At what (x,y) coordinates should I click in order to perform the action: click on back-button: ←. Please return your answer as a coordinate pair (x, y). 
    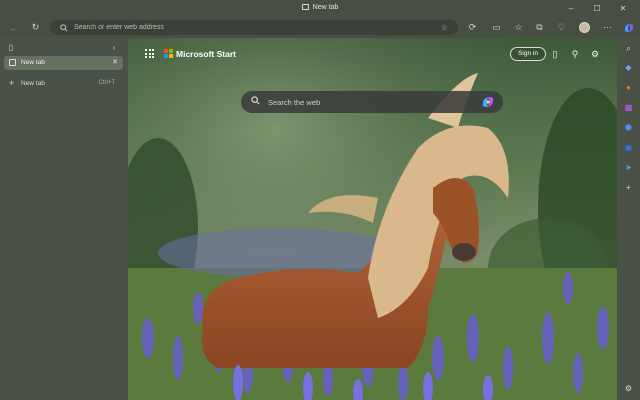
    Looking at the image, I should click on (13, 27).